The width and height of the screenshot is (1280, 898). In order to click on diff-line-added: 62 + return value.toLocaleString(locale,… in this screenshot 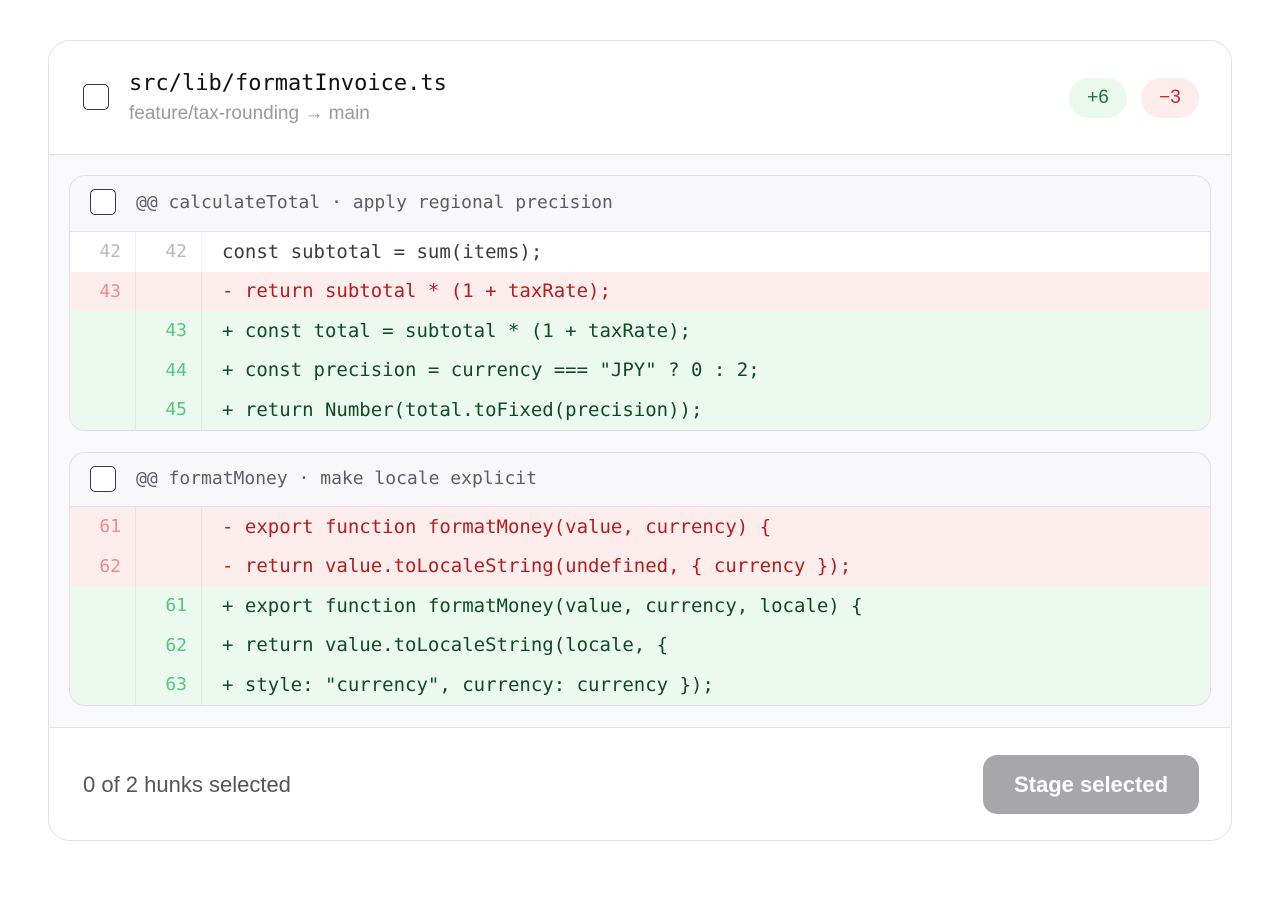, I will do `click(640, 645)`.